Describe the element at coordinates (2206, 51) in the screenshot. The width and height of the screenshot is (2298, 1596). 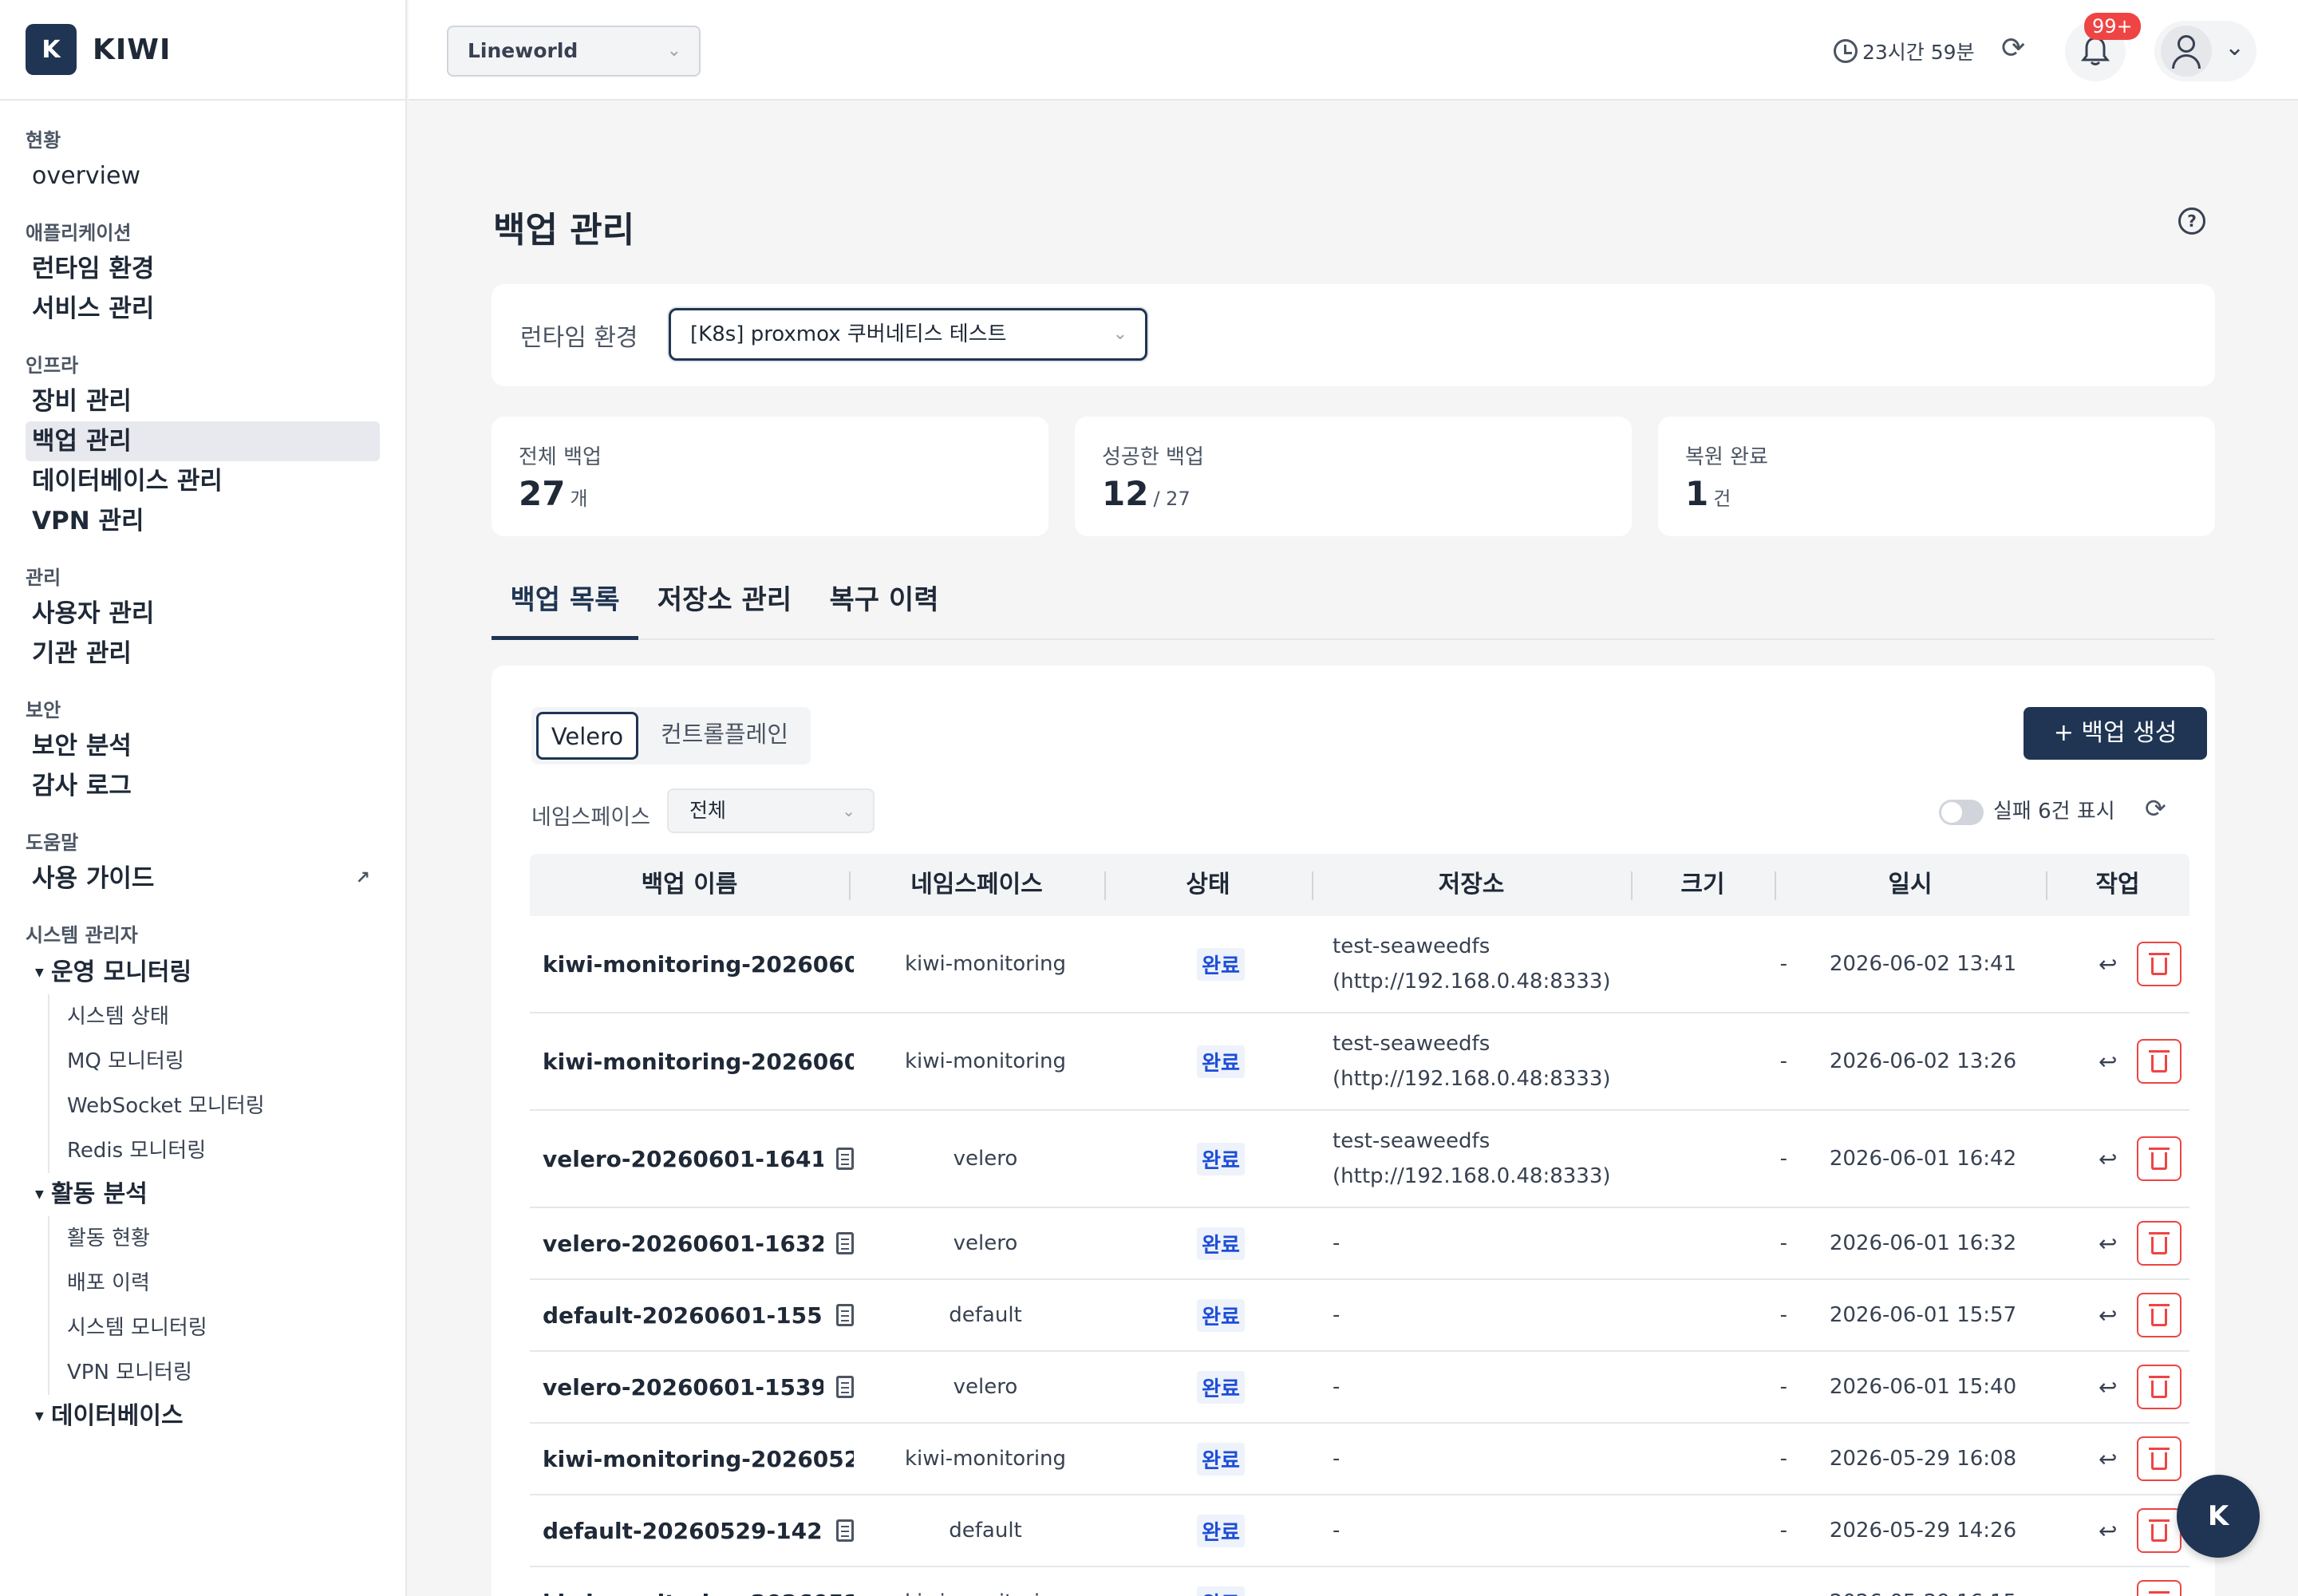
I see `user-menu: ⌄` at that location.